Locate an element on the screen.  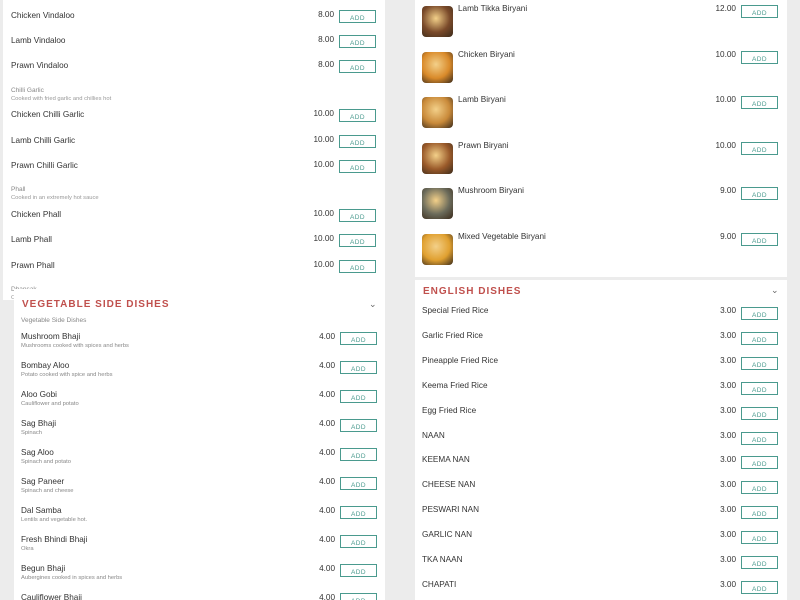
item-name: CHAPATI is located at coordinates (439, 584).